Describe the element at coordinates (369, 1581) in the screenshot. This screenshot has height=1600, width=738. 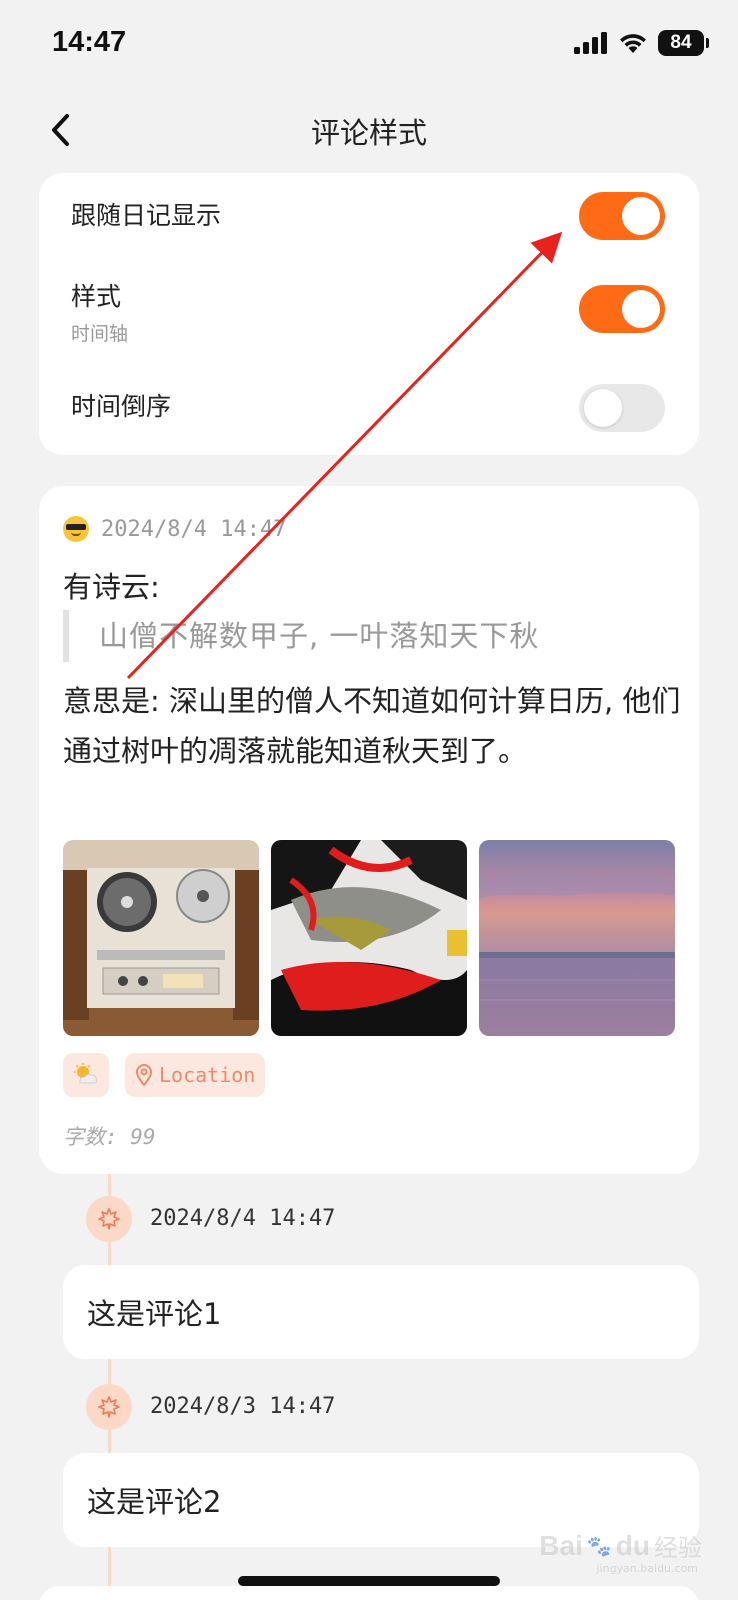
I see `home-indicator` at that location.